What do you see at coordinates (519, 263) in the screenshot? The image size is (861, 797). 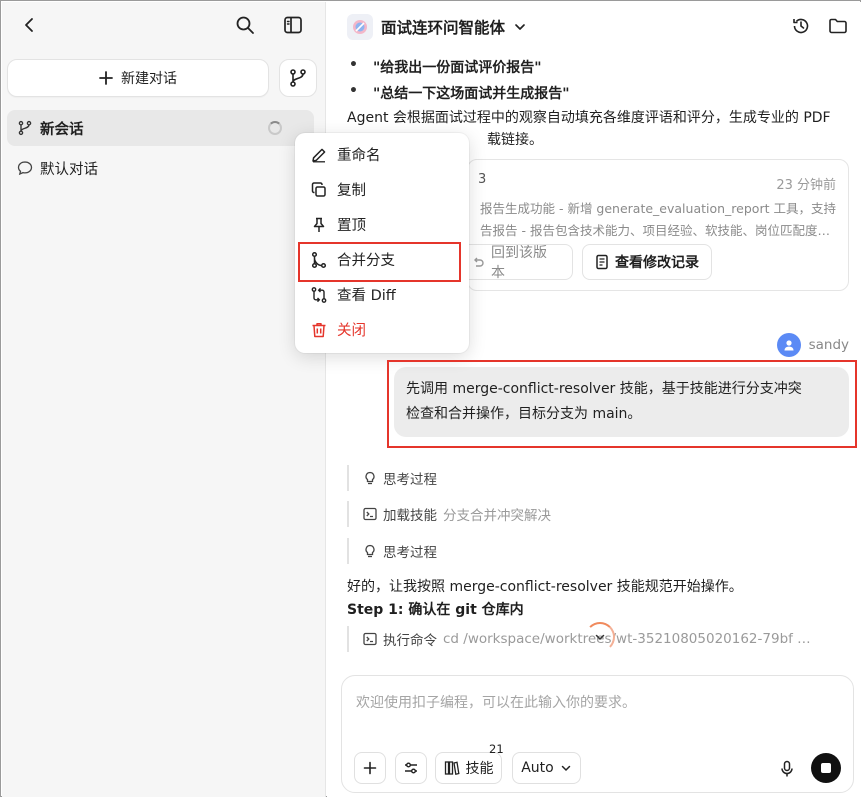 I see `revert-label: 回到该版本` at bounding box center [519, 263].